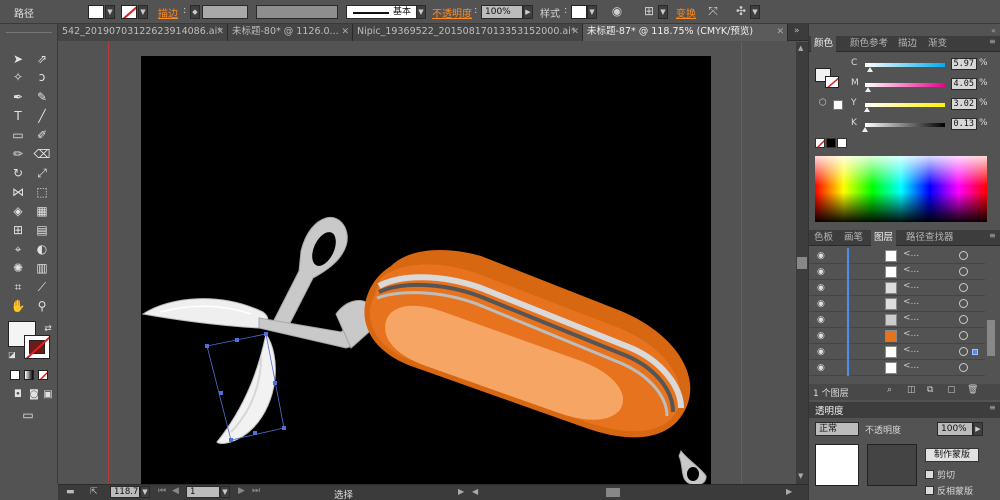 The height and width of the screenshot is (500, 1000). Describe the element at coordinates (42, 154) in the screenshot. I see `eraser-tool-icon: ⌫` at that location.